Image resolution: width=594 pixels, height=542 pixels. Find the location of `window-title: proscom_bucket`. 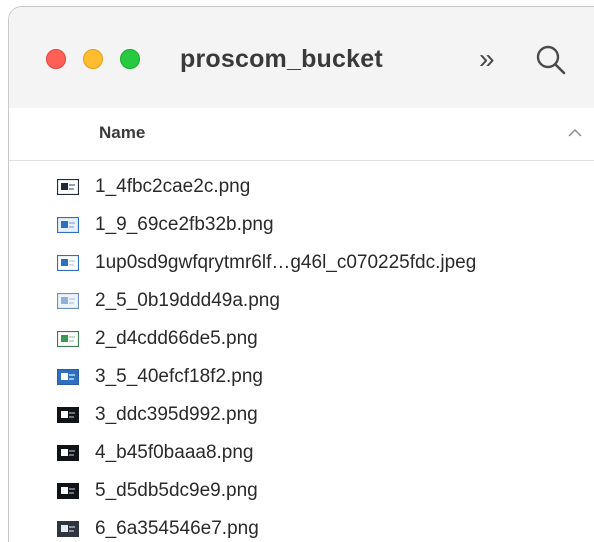

window-title: proscom_bucket is located at coordinates (281, 59).